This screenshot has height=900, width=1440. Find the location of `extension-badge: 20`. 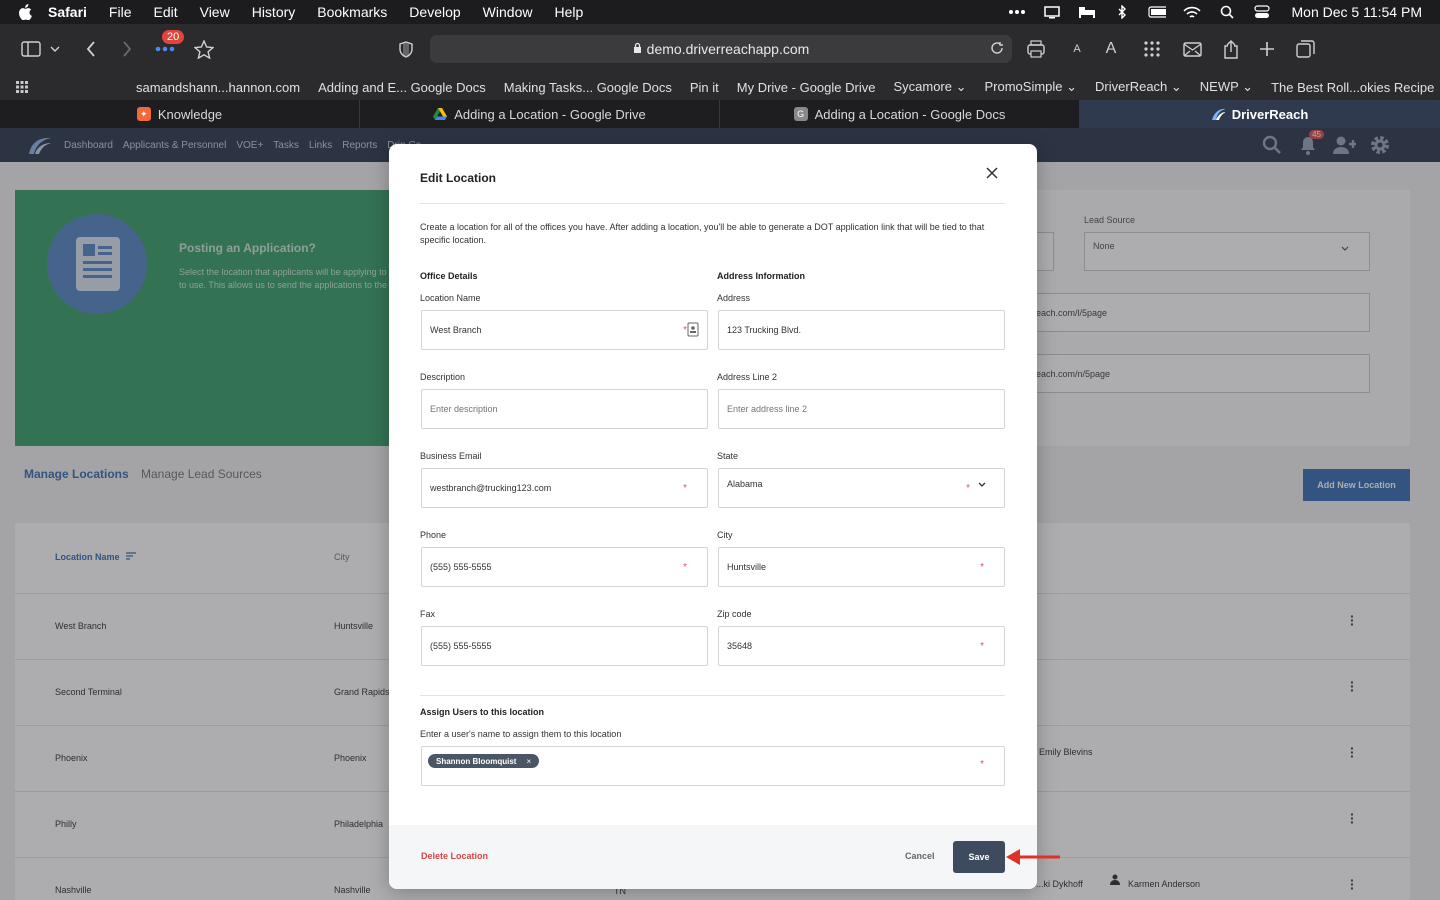

extension-badge: 20 is located at coordinates (173, 37).